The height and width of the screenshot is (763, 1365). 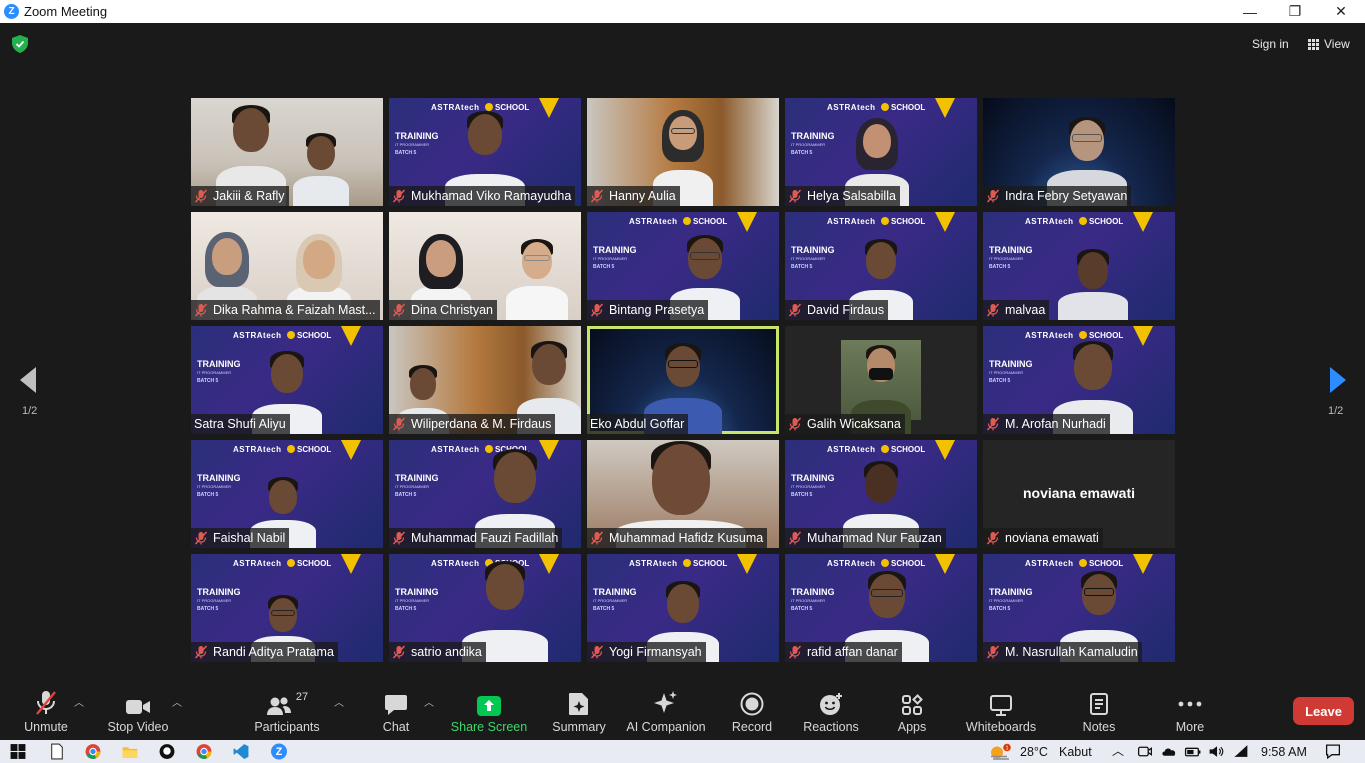 I want to click on participants-options-chevron-icon: ︿, so click(x=339, y=701).